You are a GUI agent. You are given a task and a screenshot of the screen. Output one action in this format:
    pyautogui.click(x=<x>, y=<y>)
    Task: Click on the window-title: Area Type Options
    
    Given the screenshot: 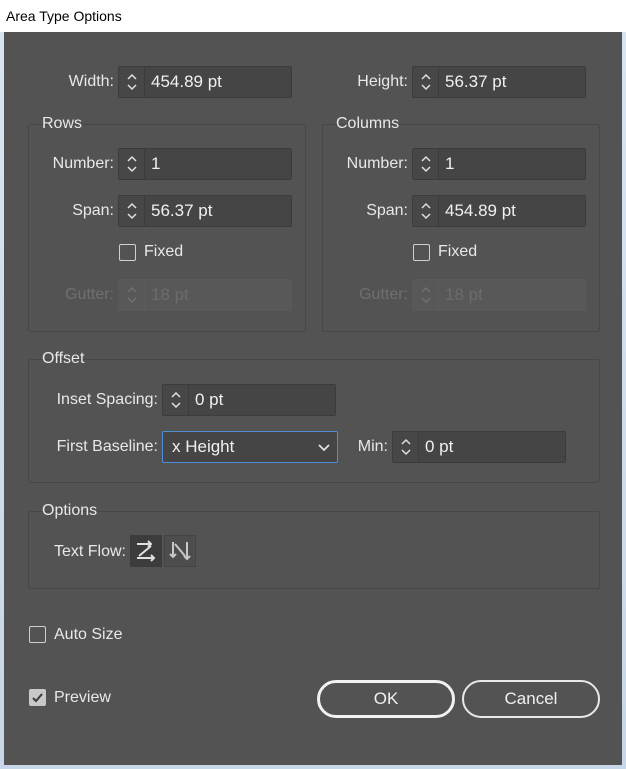 What is the action you would take?
    pyautogui.click(x=64, y=16)
    